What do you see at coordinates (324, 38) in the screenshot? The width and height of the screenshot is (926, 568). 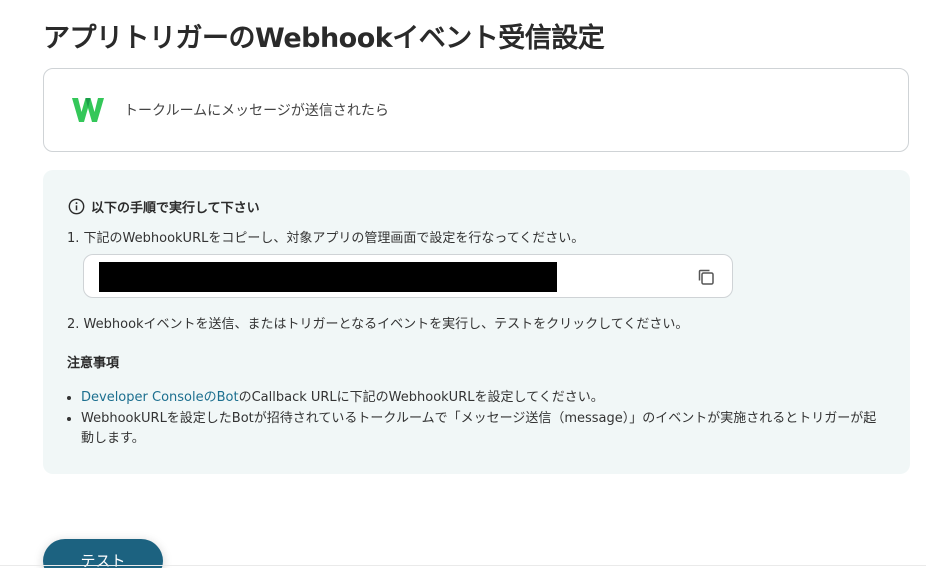 I see `page-title: アプリトリガーのWebhookイベント受信設定` at bounding box center [324, 38].